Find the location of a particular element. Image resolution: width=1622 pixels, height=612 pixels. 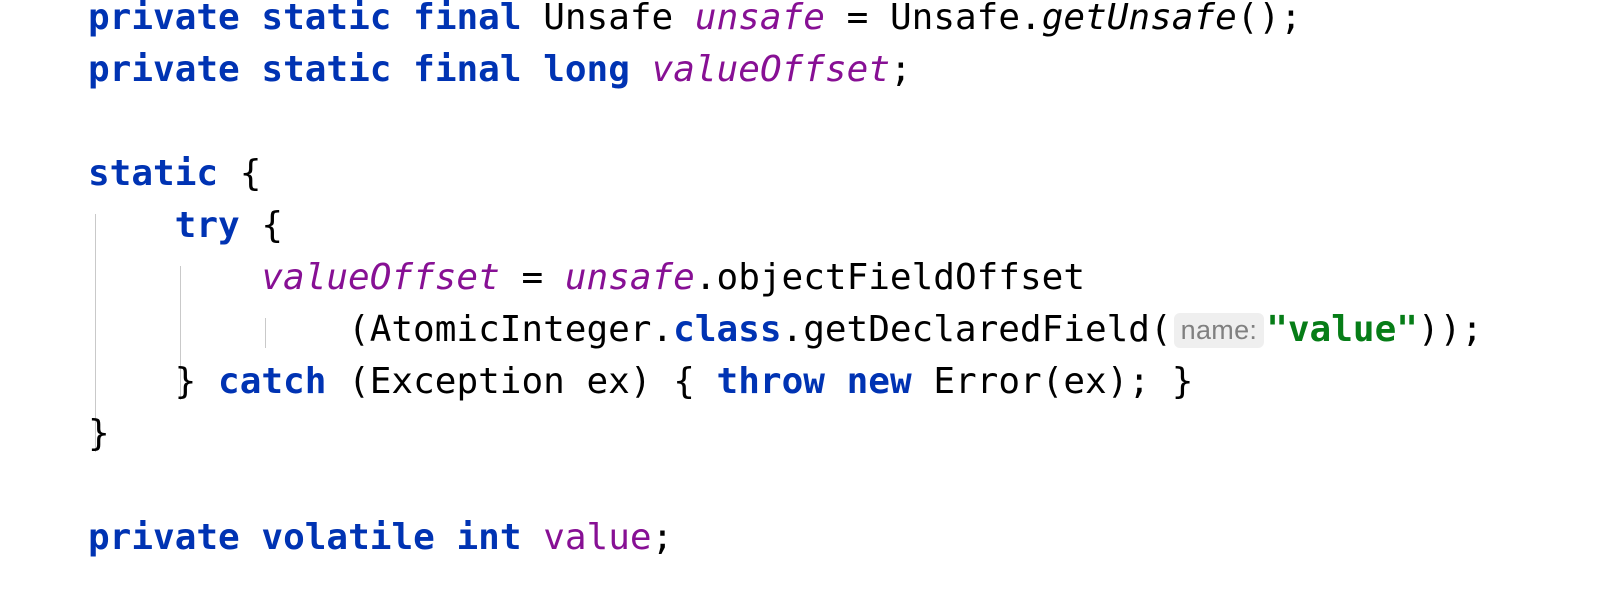

code-token: .objectFieldOffset is located at coordinates (889, 277).